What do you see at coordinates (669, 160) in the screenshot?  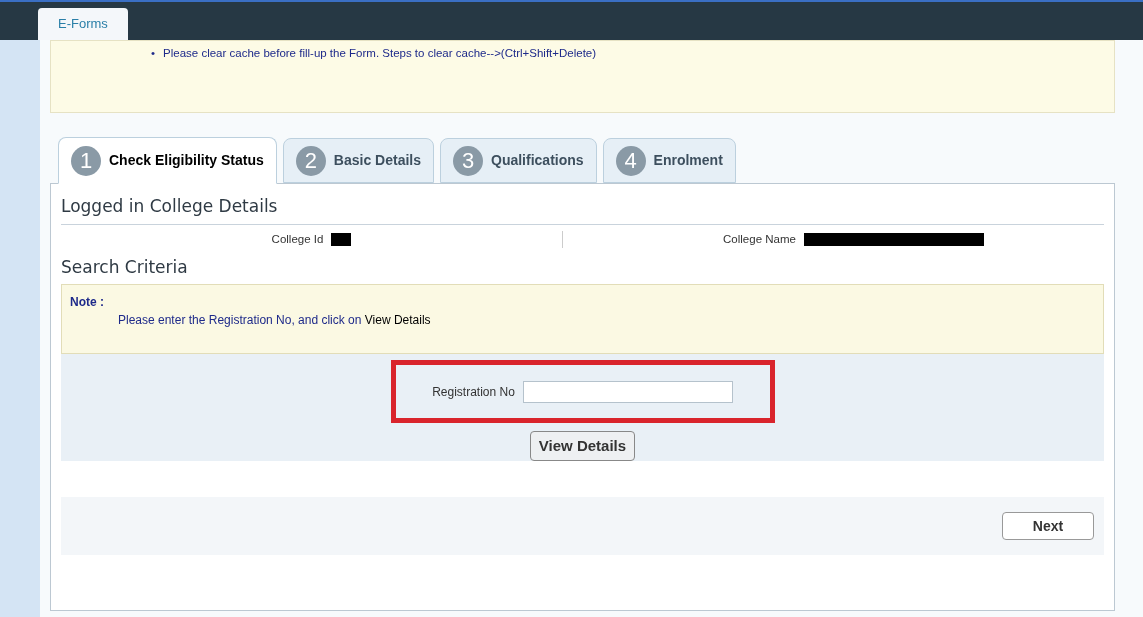 I see `step-tab: 4 Enrolment` at bounding box center [669, 160].